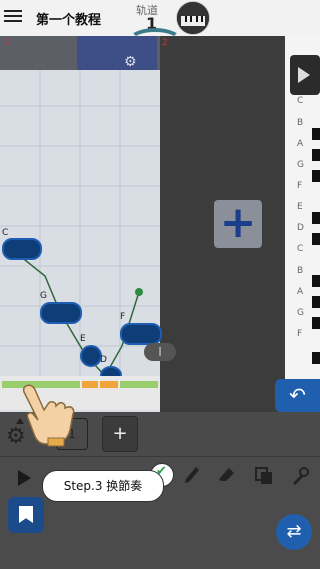 Image resolution: width=320 pixels, height=569 pixels. What do you see at coordinates (165, 43) in the screenshot?
I see `bar-marker-2: 2` at bounding box center [165, 43].